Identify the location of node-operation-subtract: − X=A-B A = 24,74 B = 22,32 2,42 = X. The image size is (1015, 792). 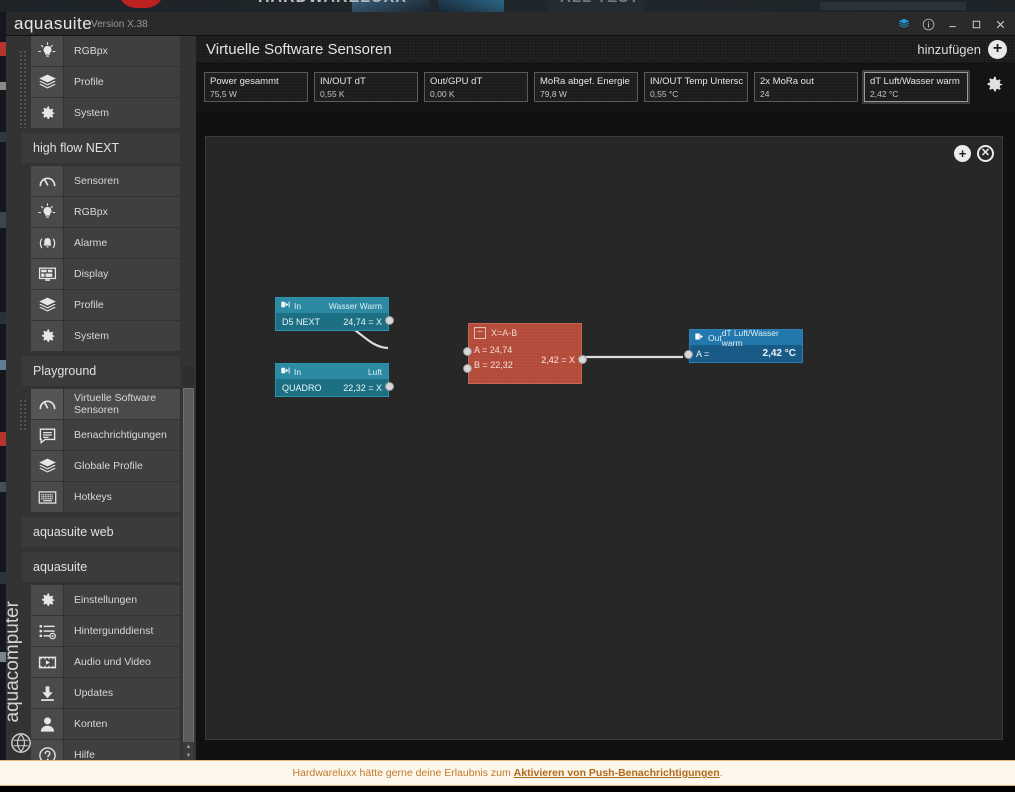
(525, 353).